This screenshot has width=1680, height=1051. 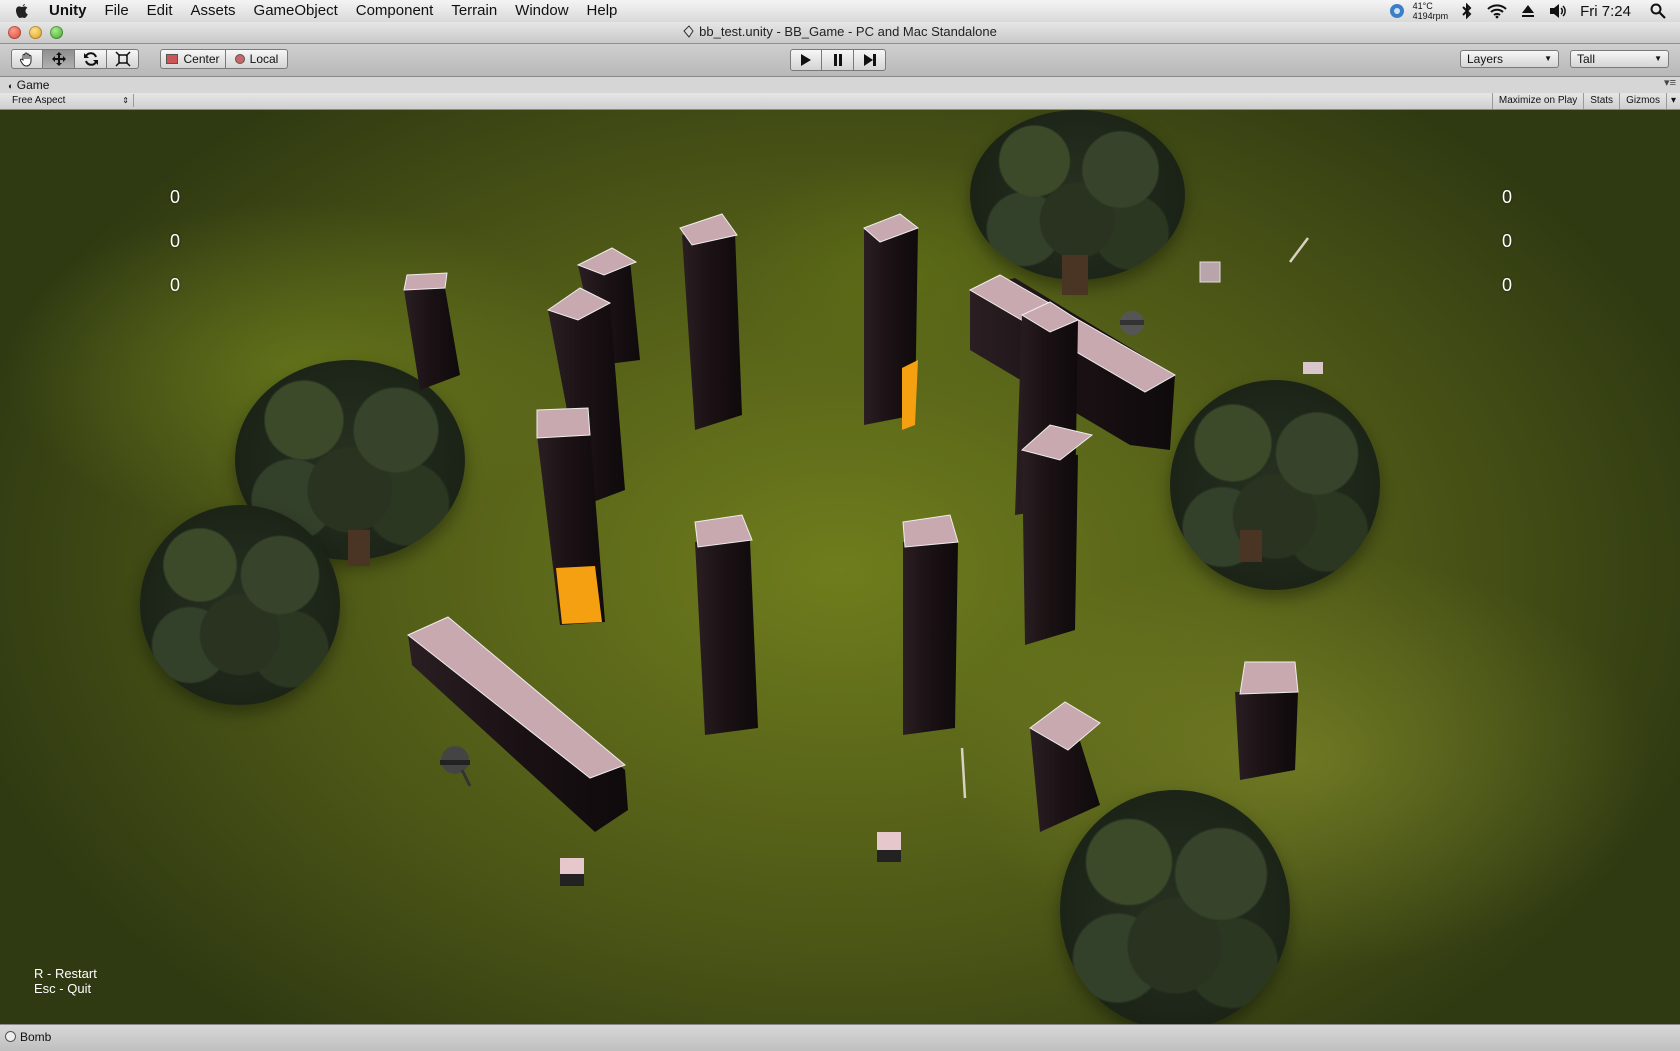 I want to click on pivot-toggles: Center Local, so click(x=224, y=59).